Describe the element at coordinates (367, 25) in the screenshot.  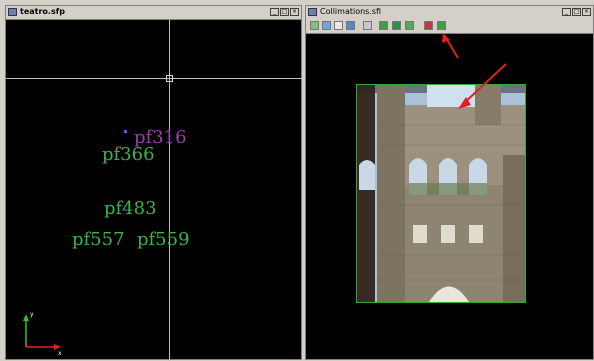
I see `zoom-icon` at that location.